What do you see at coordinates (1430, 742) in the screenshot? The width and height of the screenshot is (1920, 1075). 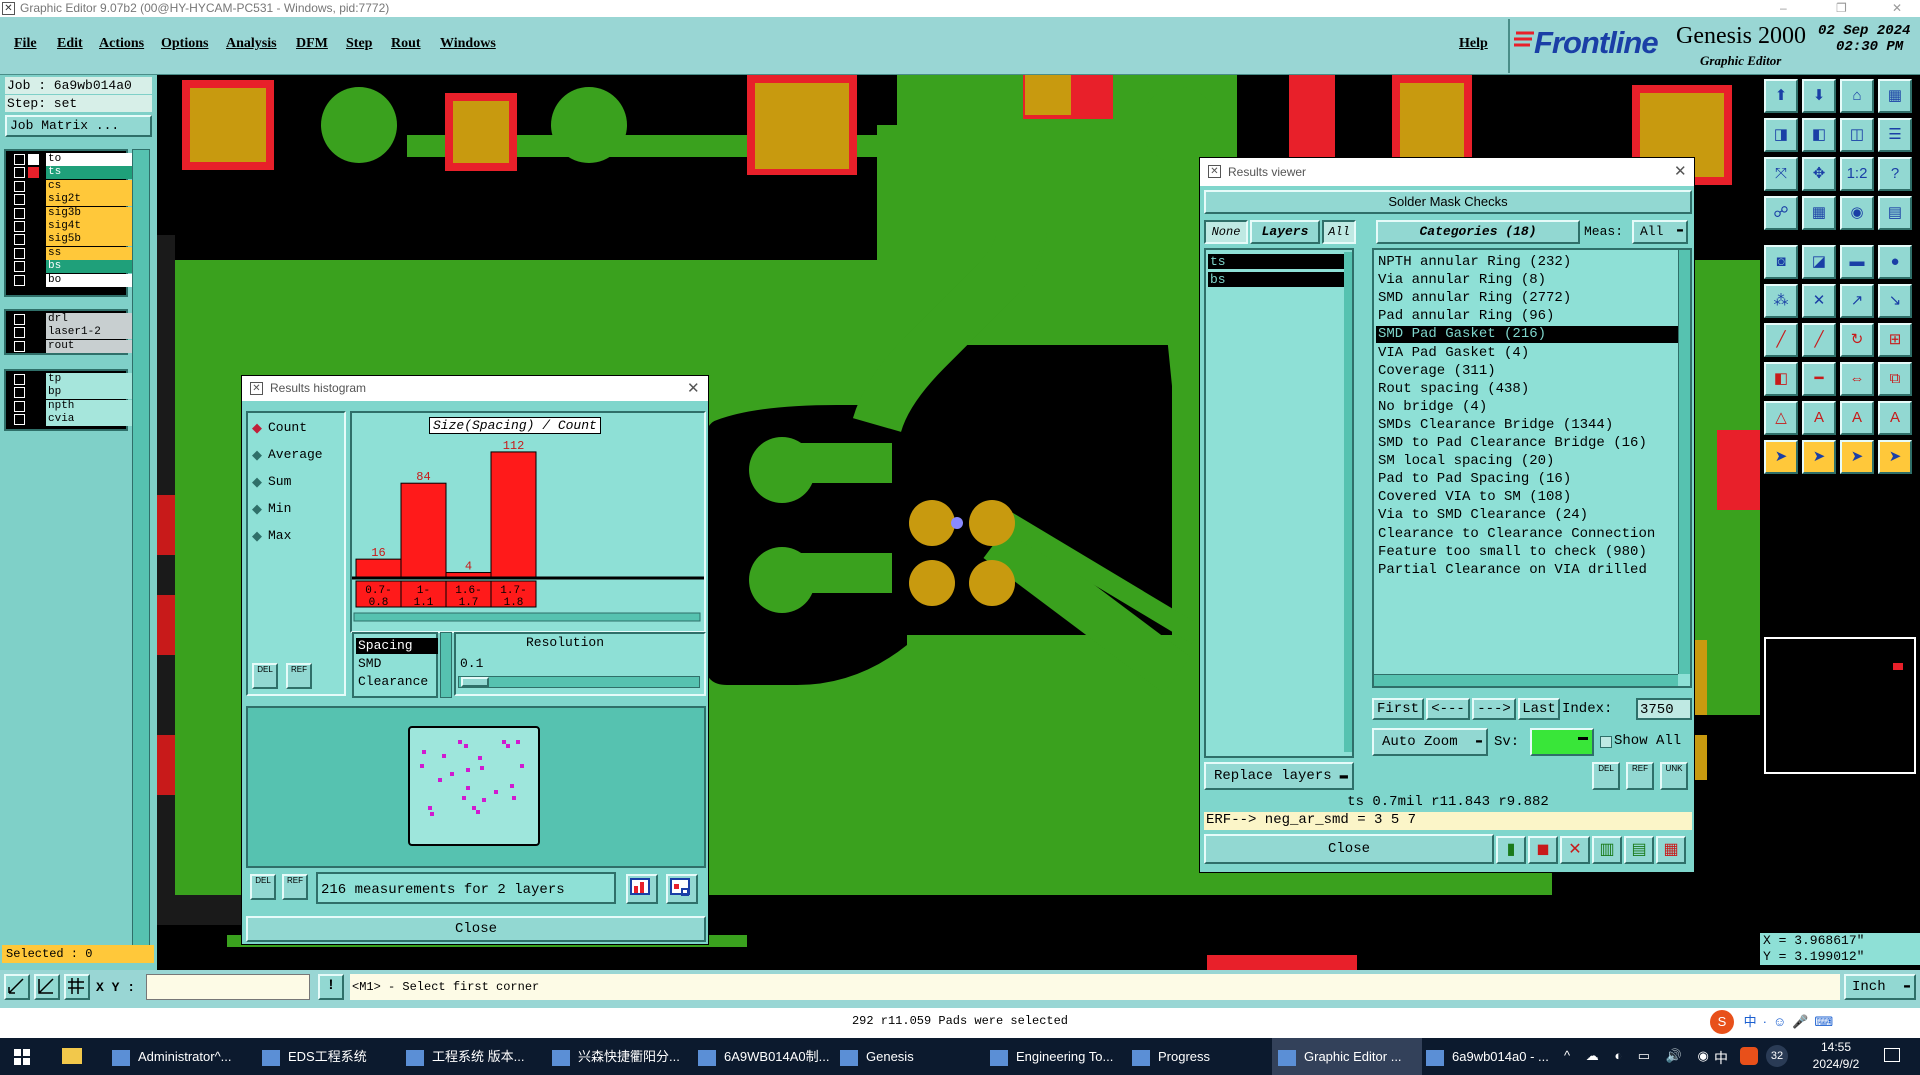 I see `auto-zoom-dropdown: Auto Zoom ▬` at bounding box center [1430, 742].